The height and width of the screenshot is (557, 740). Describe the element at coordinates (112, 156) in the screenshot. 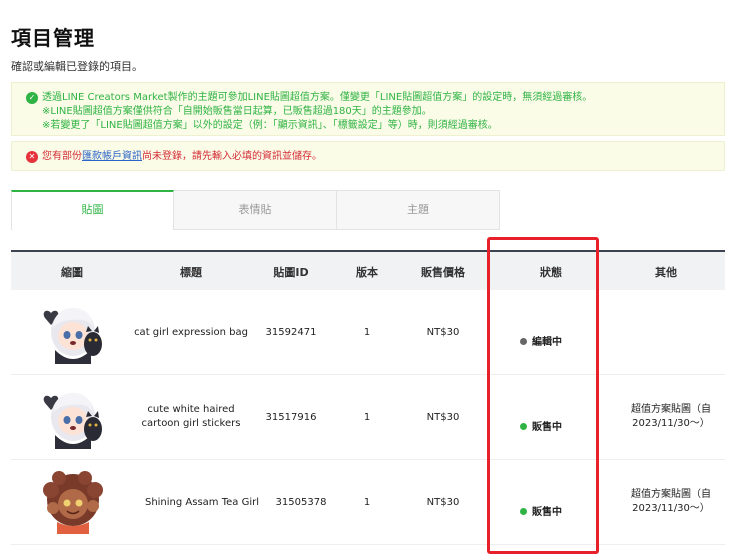

I see `bank-account-link: 匯款帳戶資訊` at that location.